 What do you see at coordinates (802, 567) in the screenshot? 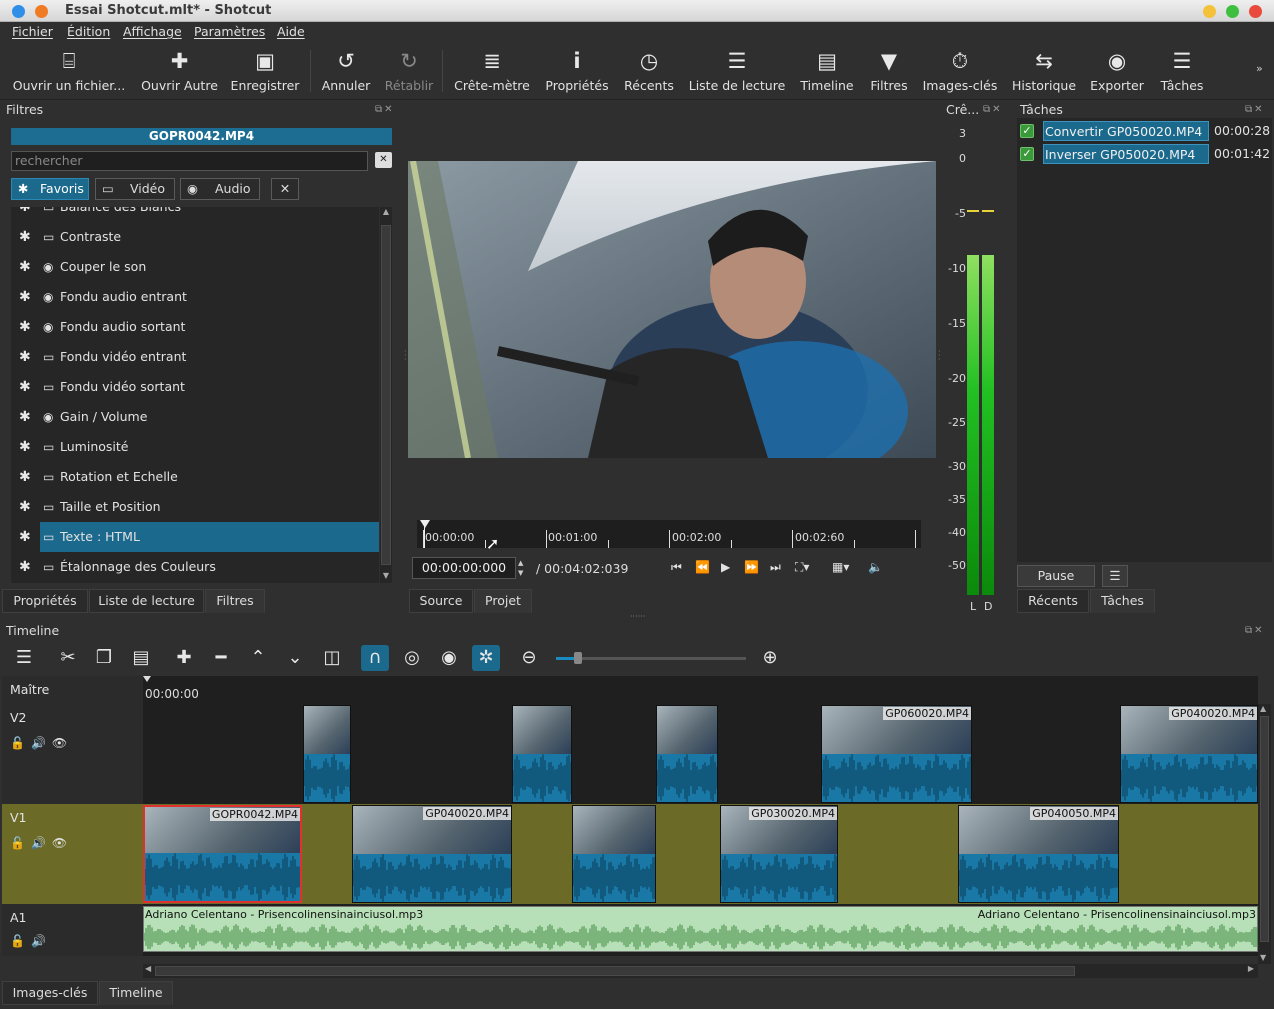
I see `zoom-fit-button: ⛶▾` at bounding box center [802, 567].